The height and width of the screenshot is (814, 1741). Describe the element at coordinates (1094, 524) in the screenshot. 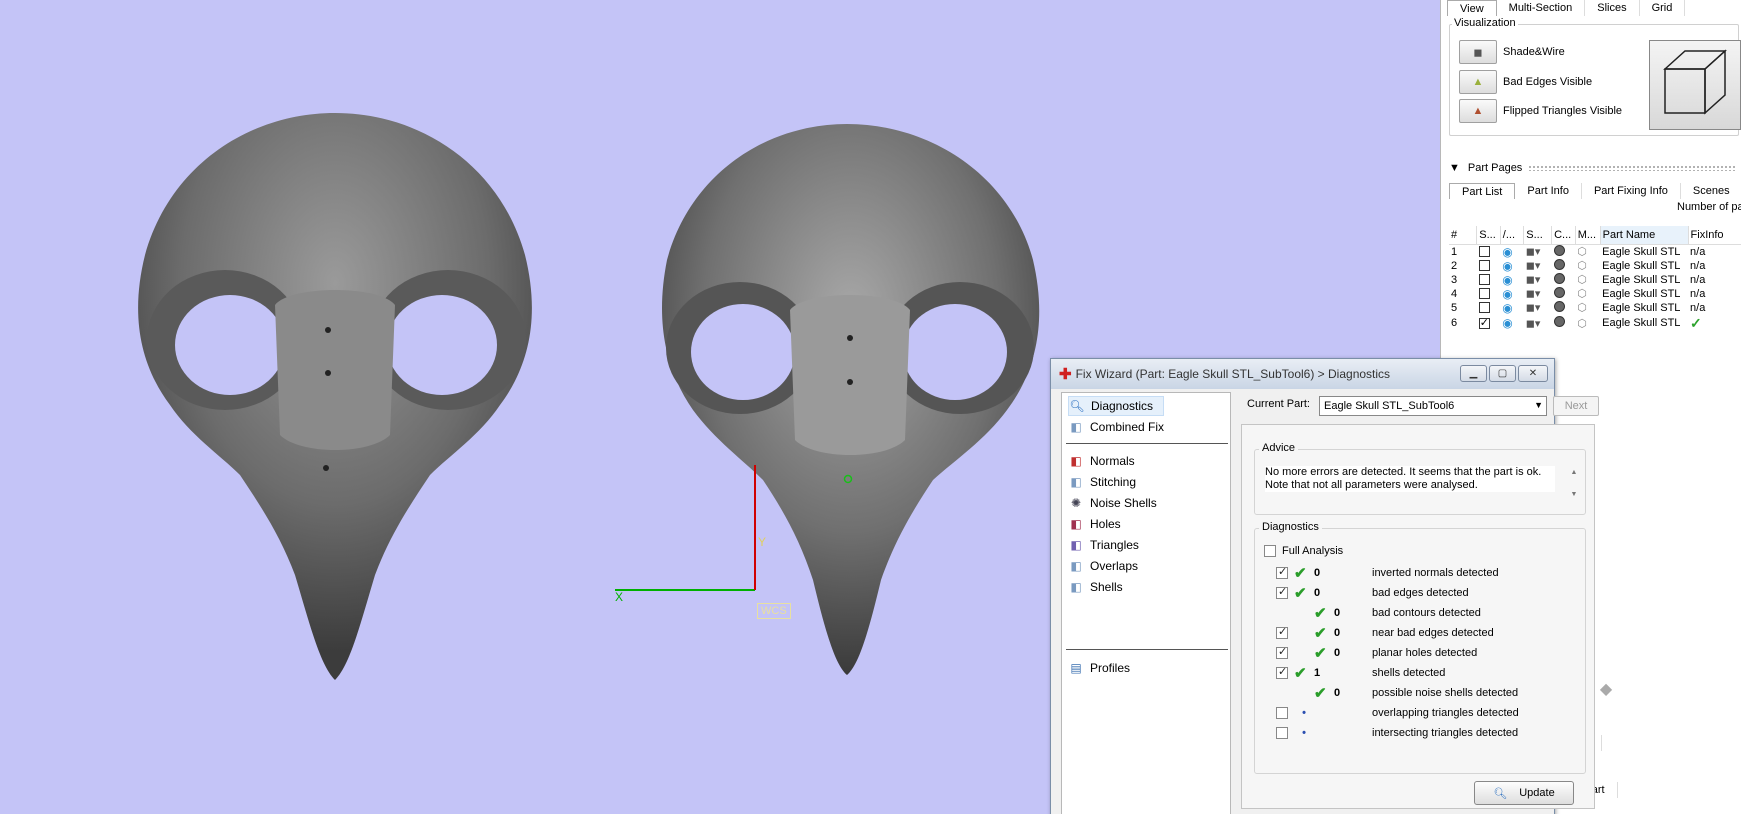

I see `nav-holes: ◧ Holes` at that location.